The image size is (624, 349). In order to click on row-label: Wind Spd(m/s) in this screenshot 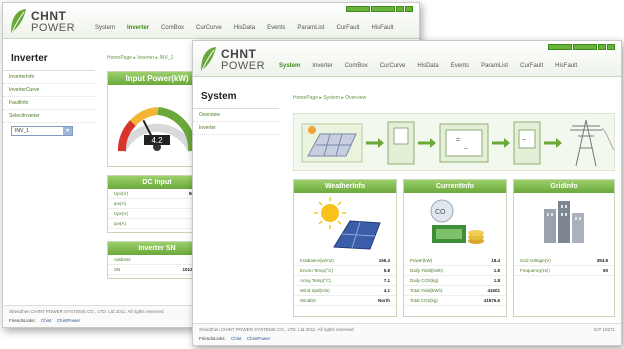, I will do `click(315, 290)`.